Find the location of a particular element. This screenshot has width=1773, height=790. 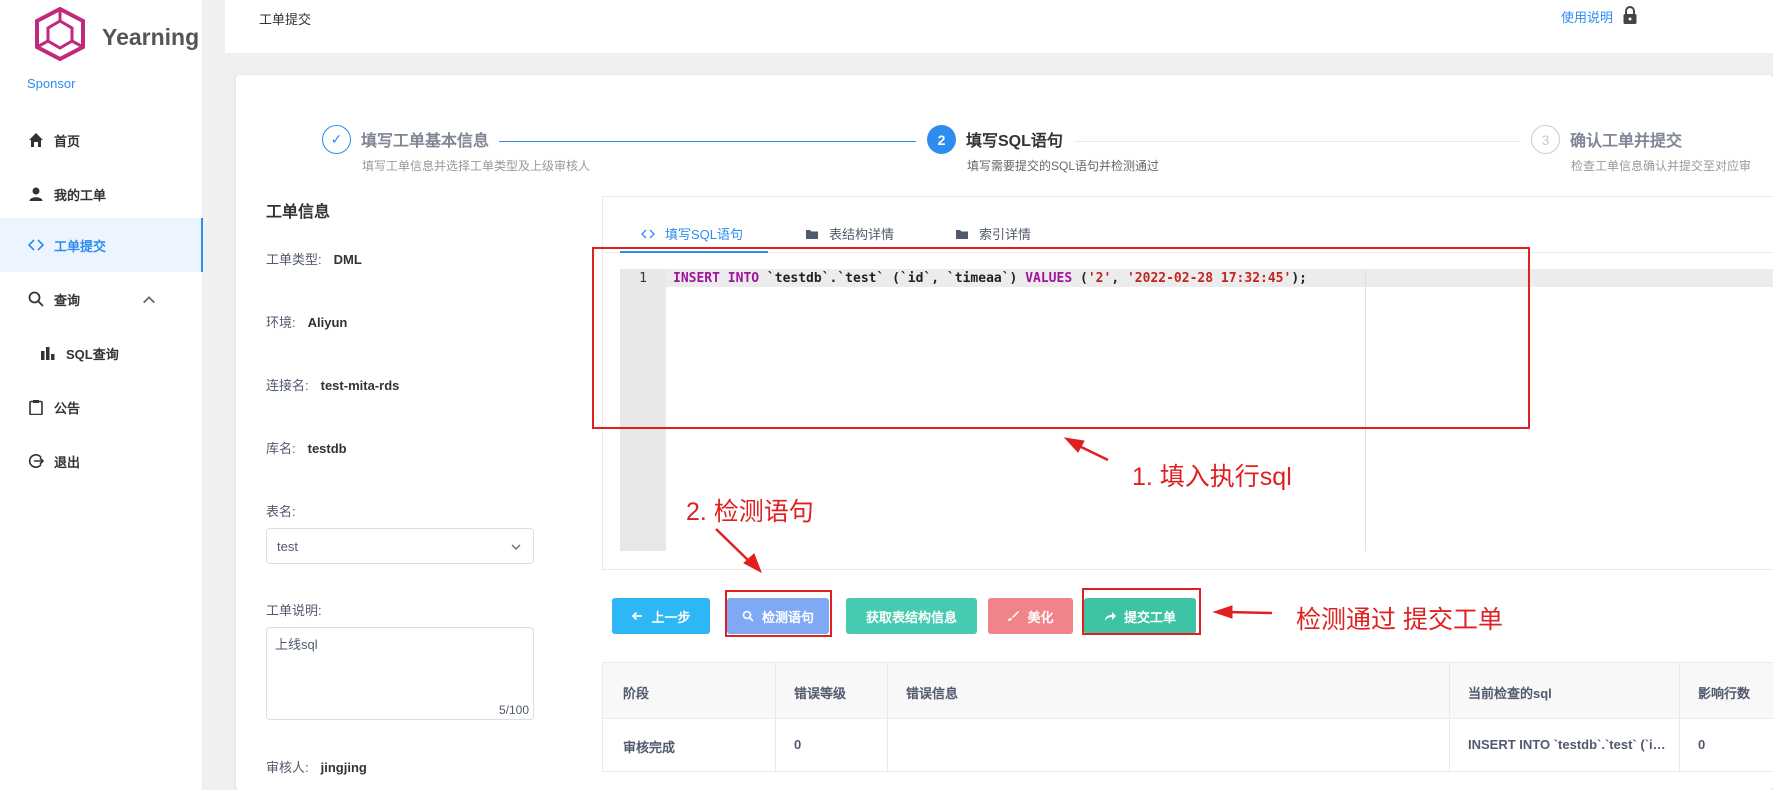

char-counter: 5/100 is located at coordinates (513, 710).